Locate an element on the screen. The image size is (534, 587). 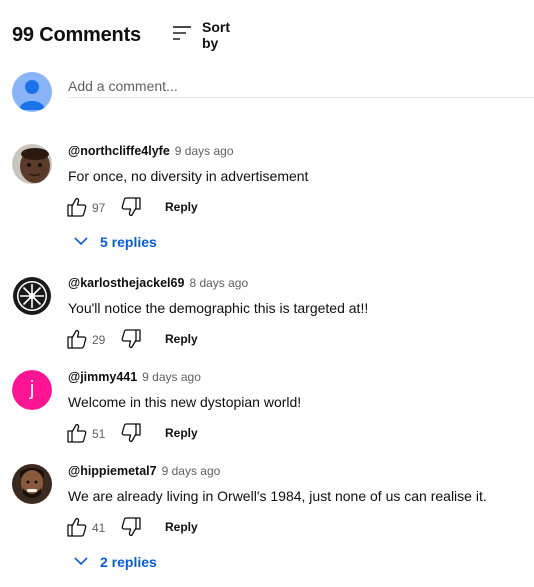
add-comment-row is located at coordinates (273, 93).